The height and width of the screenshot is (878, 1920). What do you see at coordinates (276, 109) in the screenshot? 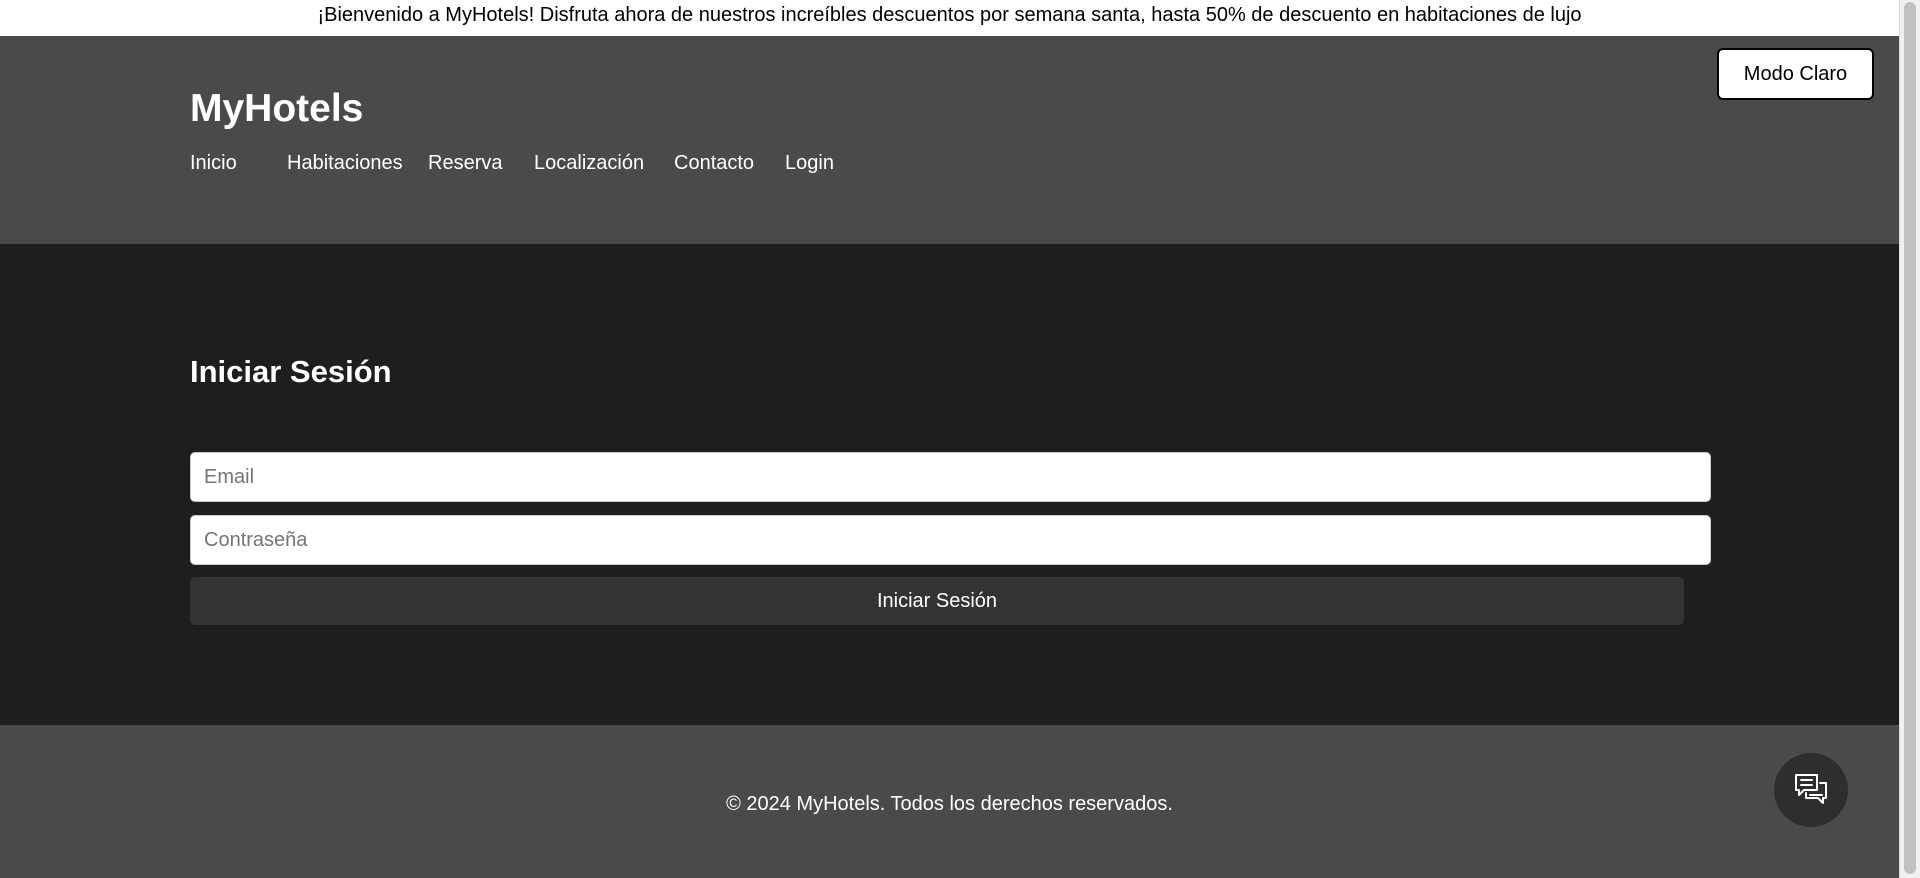
I see `brand-logo: MyHotels` at bounding box center [276, 109].